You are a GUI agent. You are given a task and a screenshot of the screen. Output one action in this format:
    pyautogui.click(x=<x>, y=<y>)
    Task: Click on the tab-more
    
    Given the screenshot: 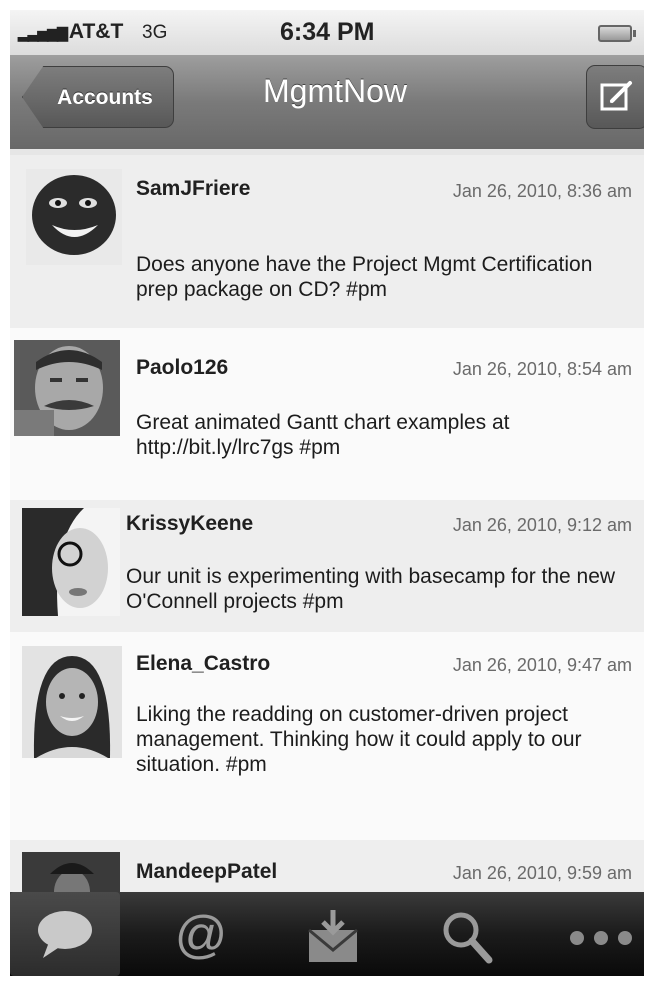 What is the action you would take?
    pyautogui.click(x=592, y=934)
    